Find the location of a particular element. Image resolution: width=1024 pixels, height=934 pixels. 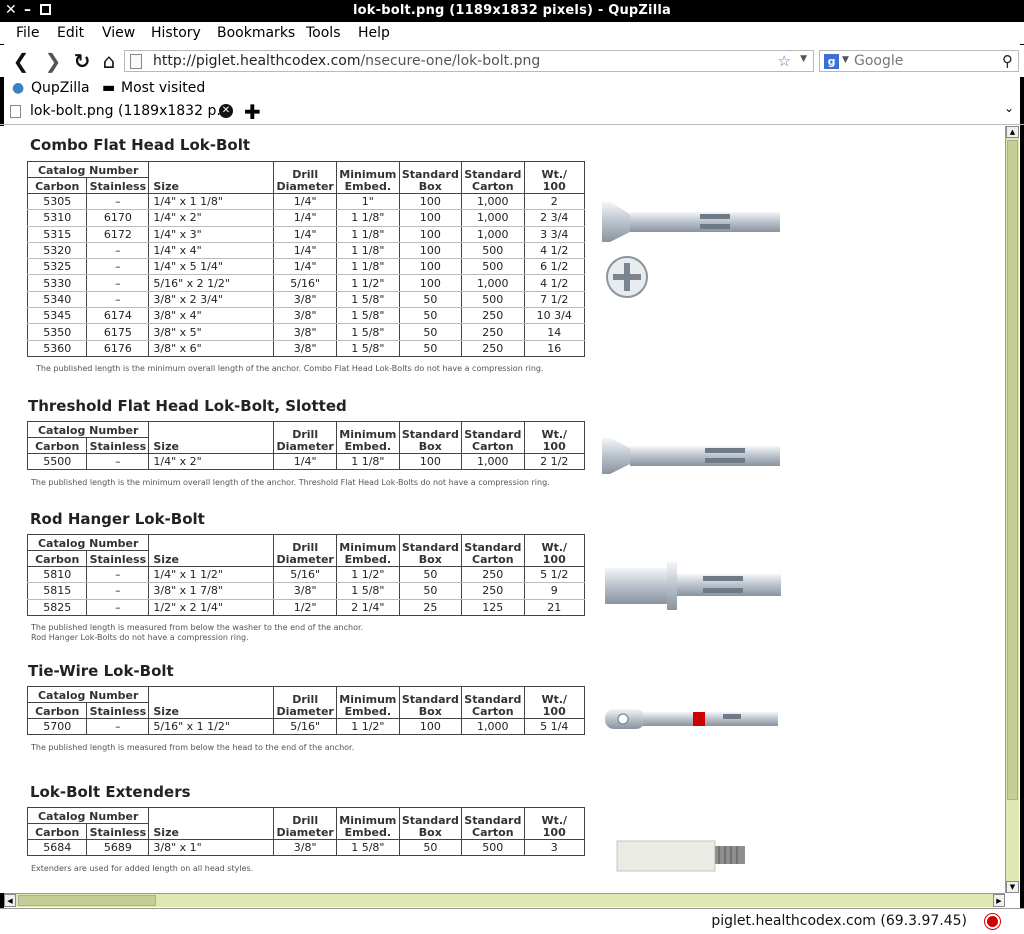

cell-size: 3/8" x 6" is located at coordinates (211, 348).